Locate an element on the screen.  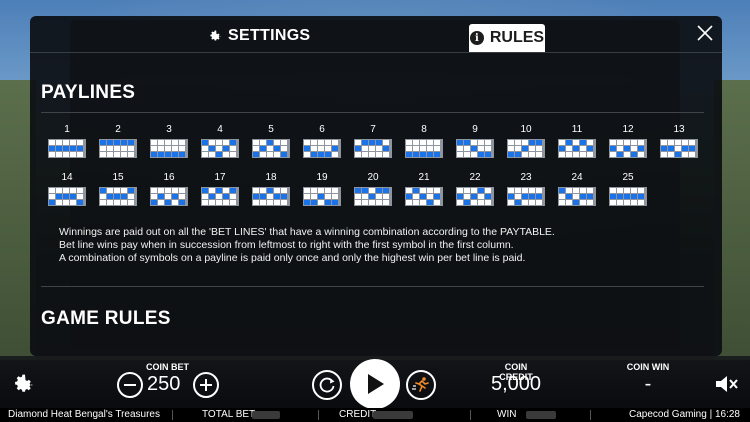
status-separator is located at coordinates (470, 415).